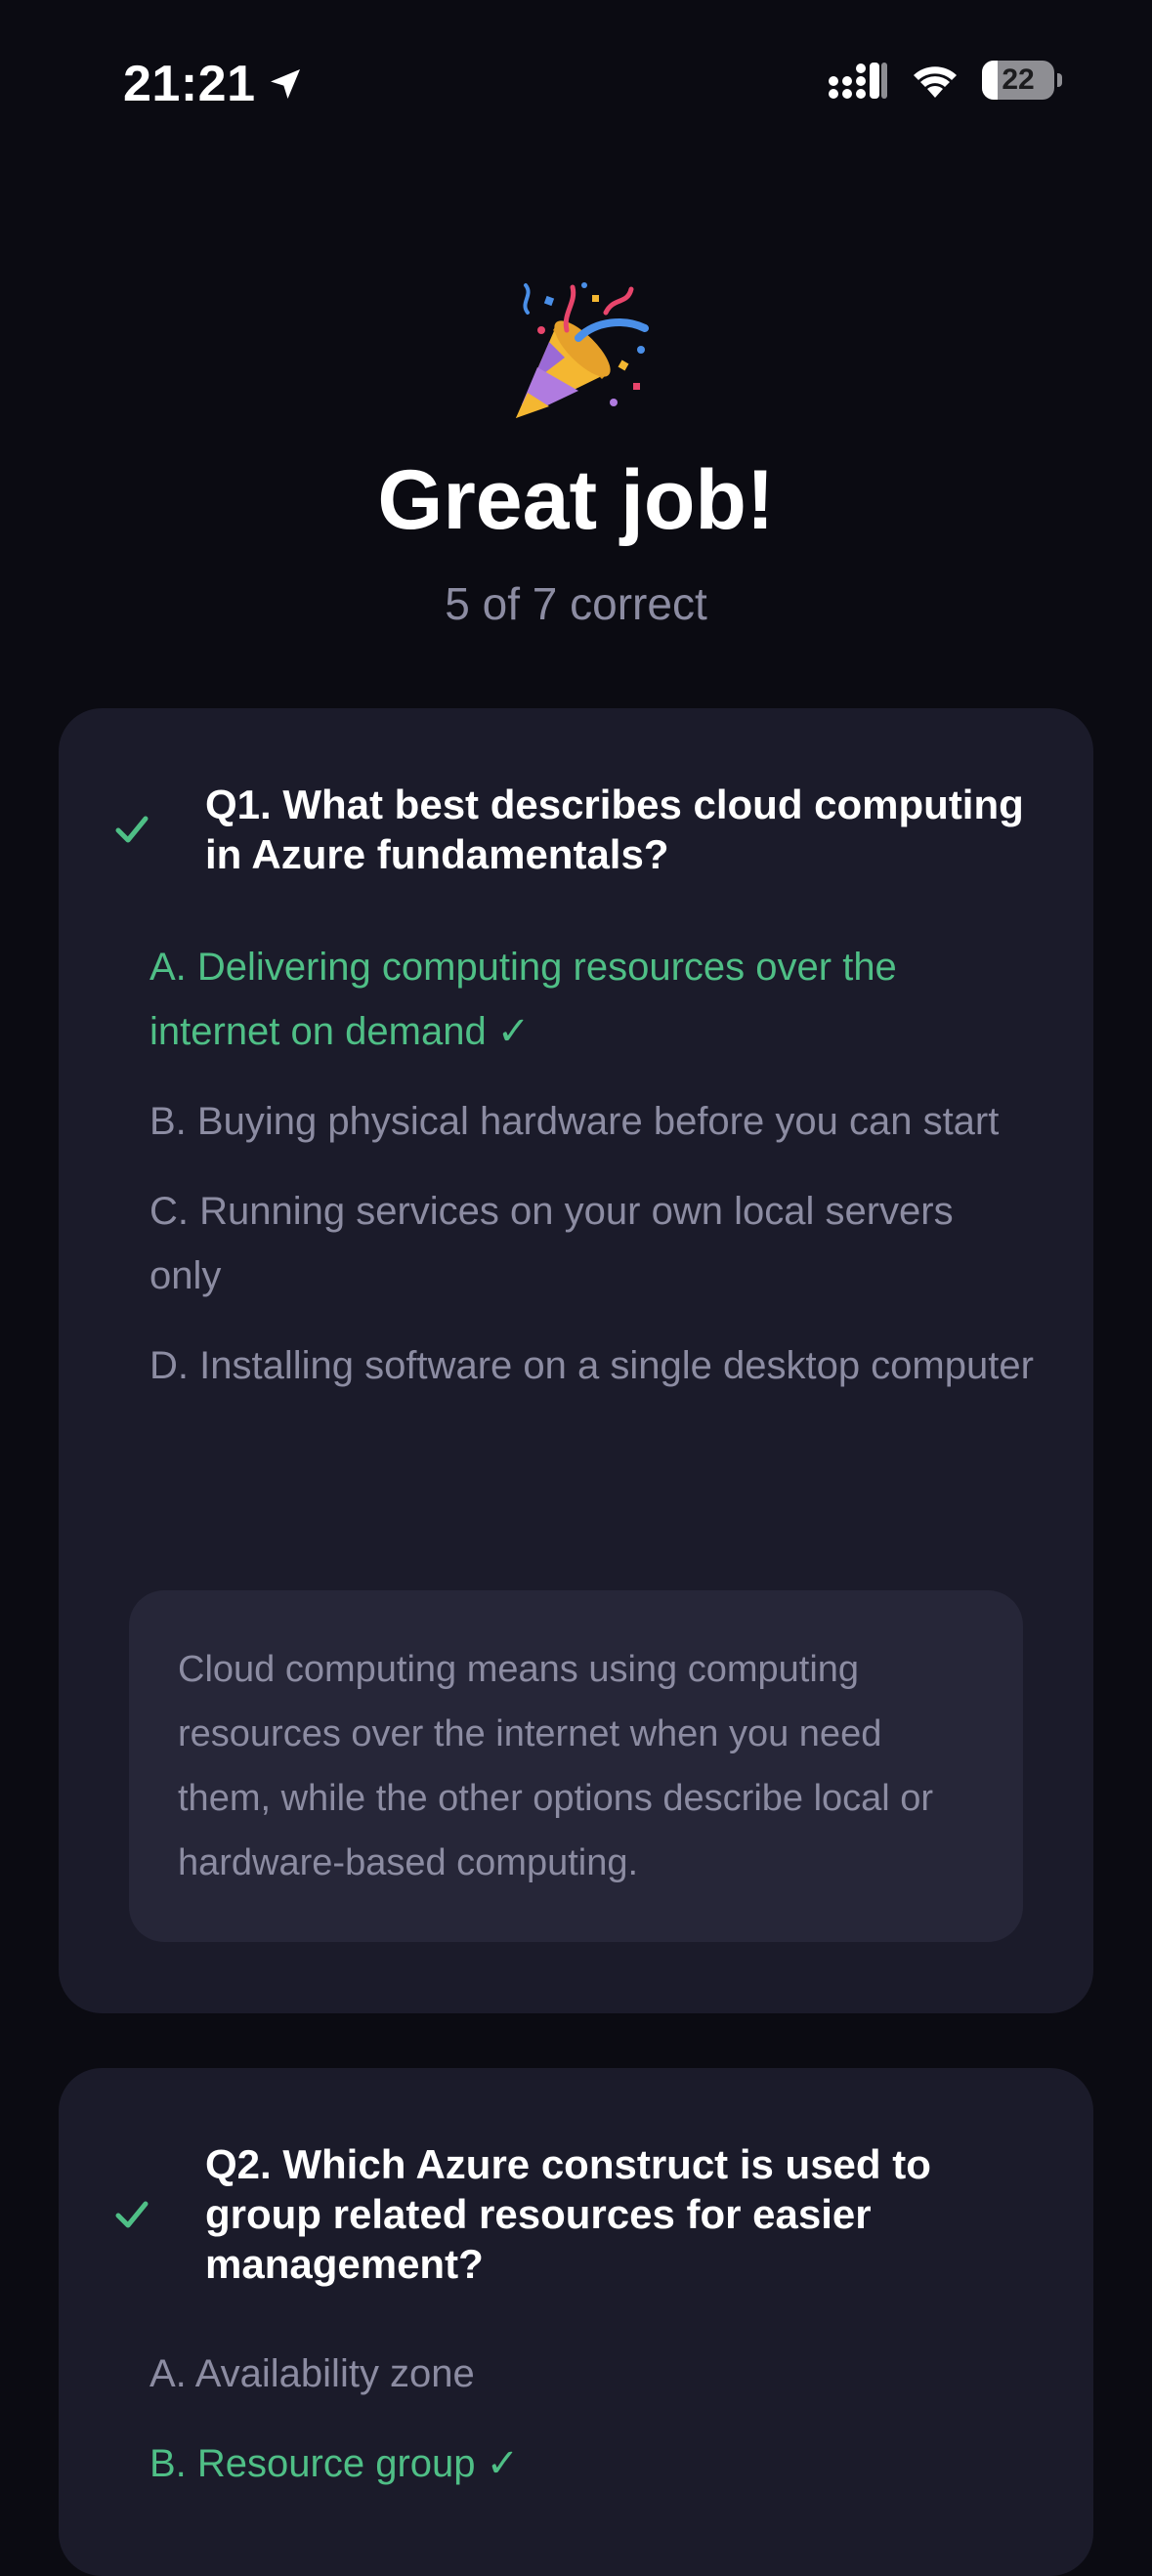 Image resolution: width=1152 pixels, height=2576 pixels. What do you see at coordinates (1059, 80) in the screenshot?
I see `battery-cap` at bounding box center [1059, 80].